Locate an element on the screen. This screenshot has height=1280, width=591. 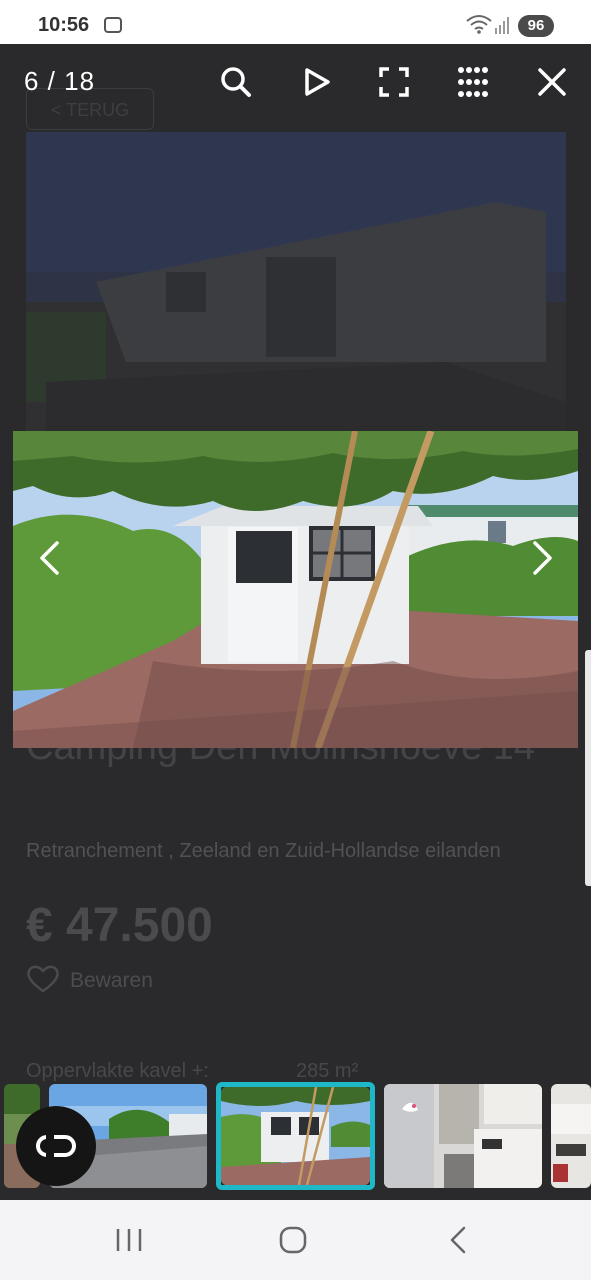
next-image-chevron-icon is located at coordinates (541, 558).